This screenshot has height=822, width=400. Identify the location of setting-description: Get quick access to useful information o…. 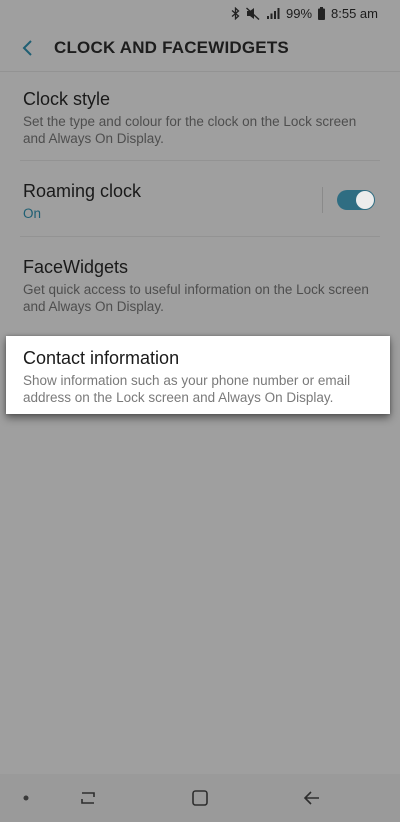
(196, 298).